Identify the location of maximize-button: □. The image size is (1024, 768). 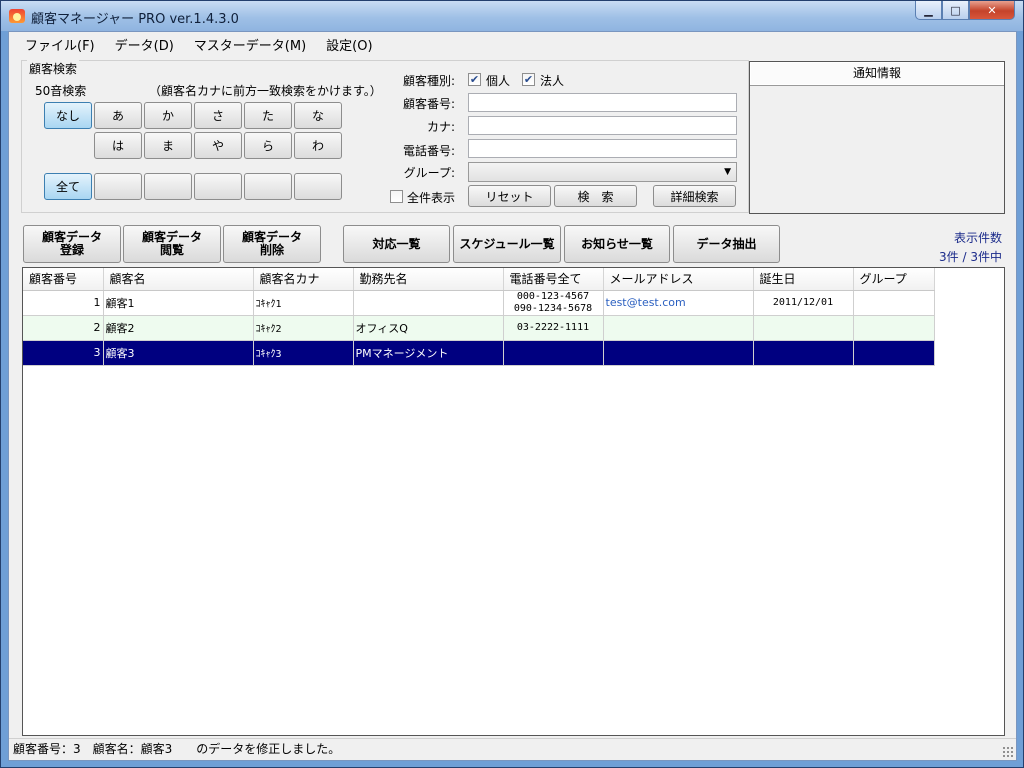
(955, 10).